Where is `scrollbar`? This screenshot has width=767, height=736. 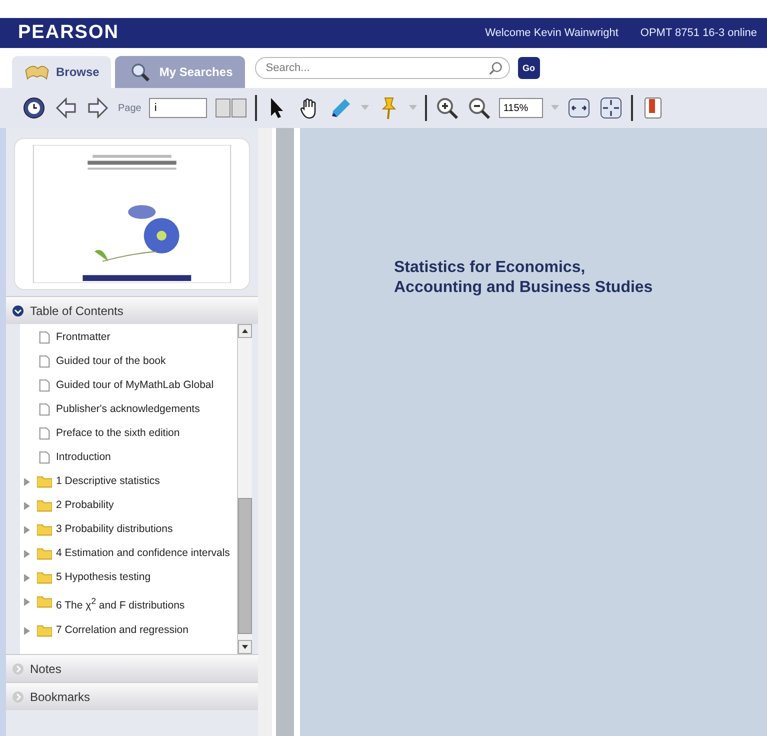 scrollbar is located at coordinates (244, 489).